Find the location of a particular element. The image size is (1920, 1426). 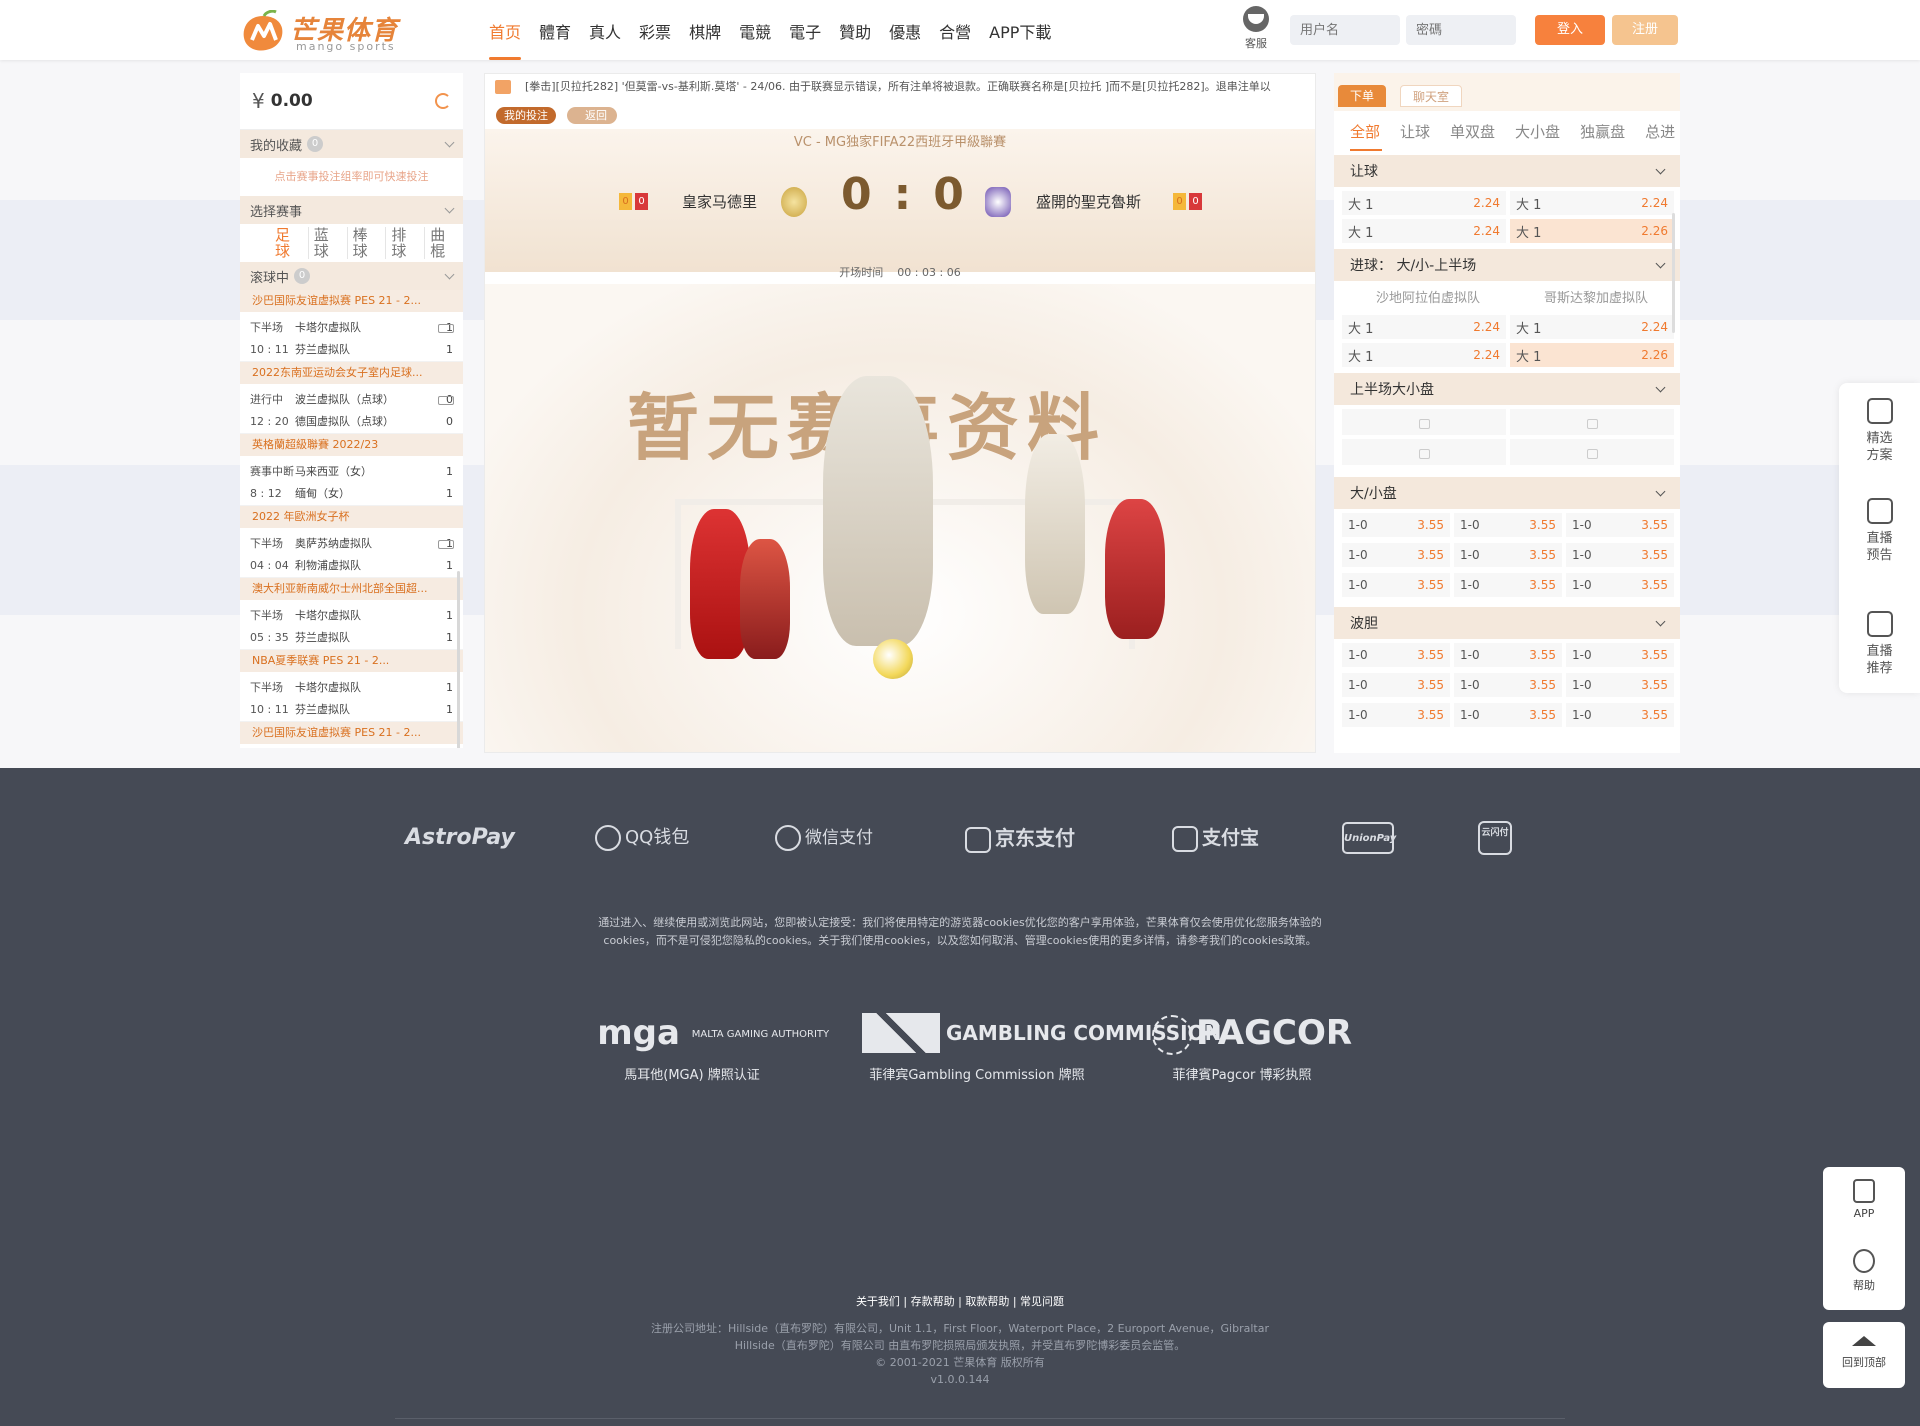

nav-slots: 電子 is located at coordinates (805, 30).